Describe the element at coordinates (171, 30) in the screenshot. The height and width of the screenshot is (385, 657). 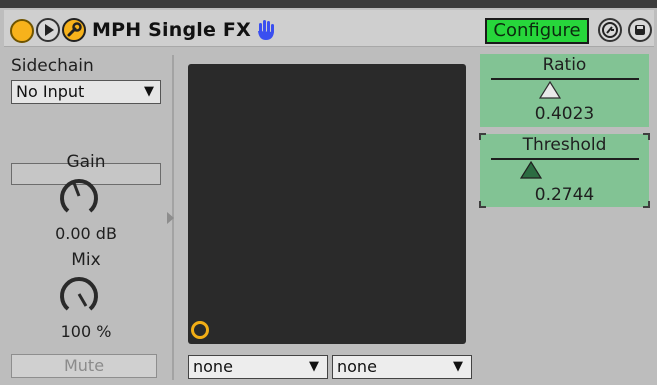
I see `device-title: MPH Single FX` at that location.